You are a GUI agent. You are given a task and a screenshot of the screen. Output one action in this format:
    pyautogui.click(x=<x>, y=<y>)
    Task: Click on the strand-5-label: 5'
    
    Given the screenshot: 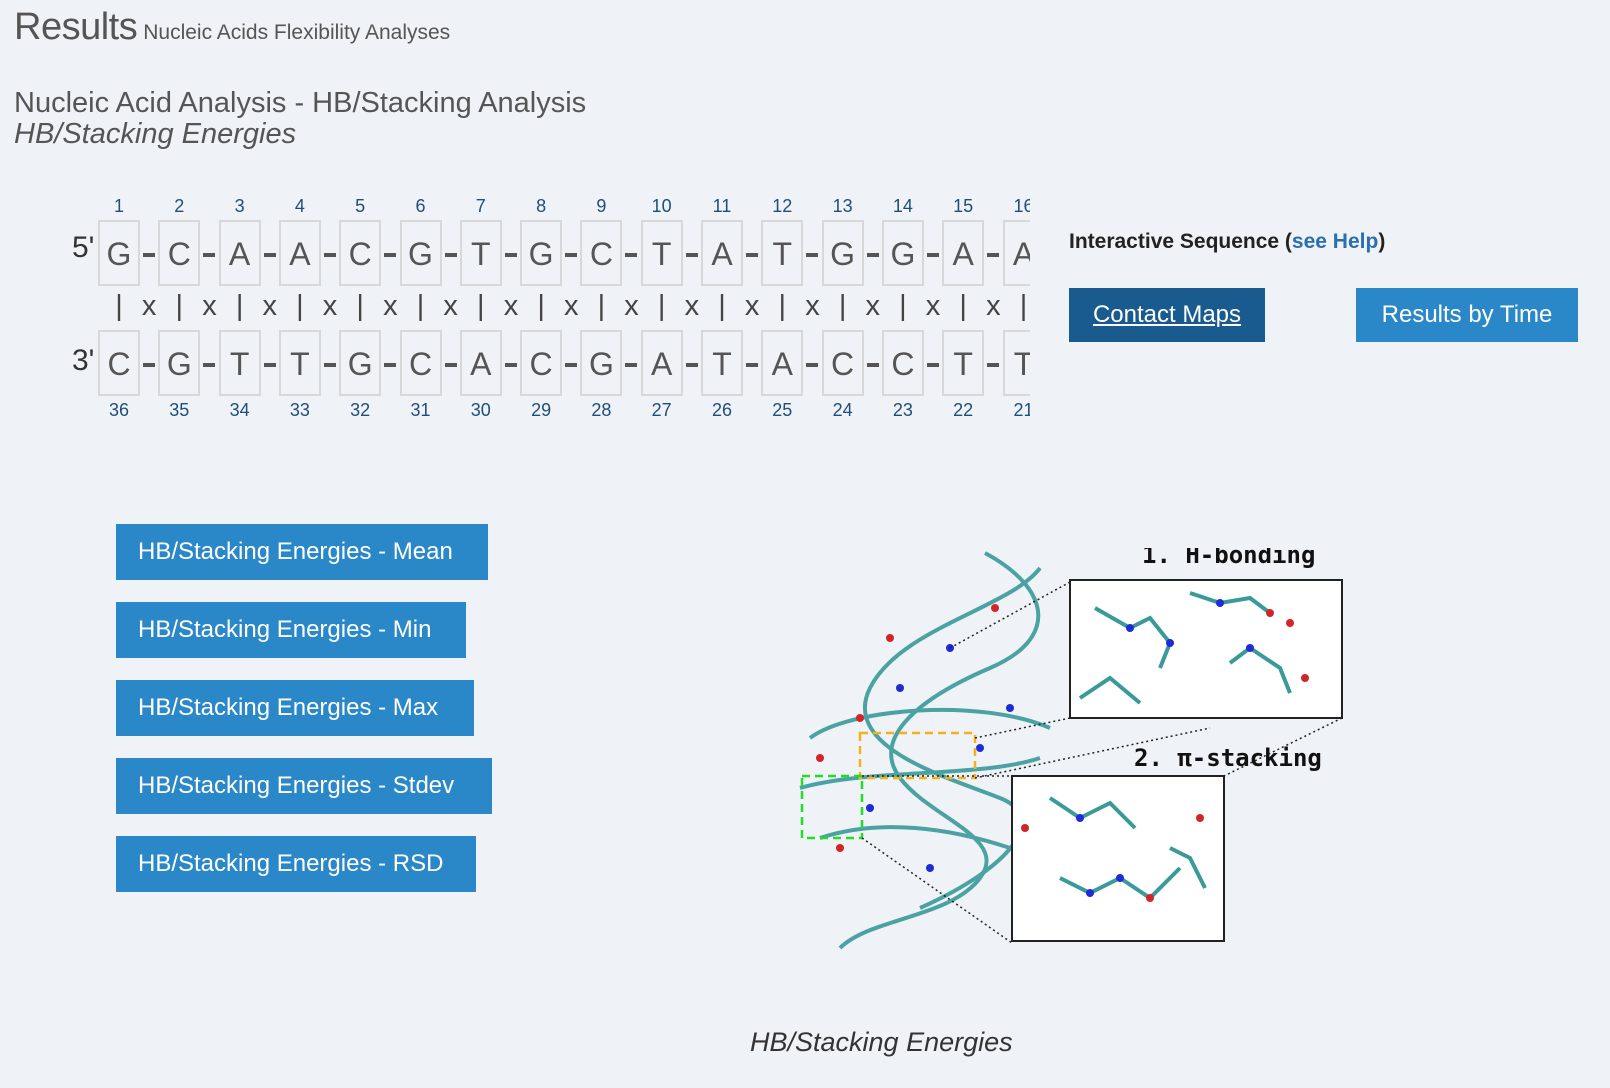 What is the action you would take?
    pyautogui.click(x=83, y=247)
    